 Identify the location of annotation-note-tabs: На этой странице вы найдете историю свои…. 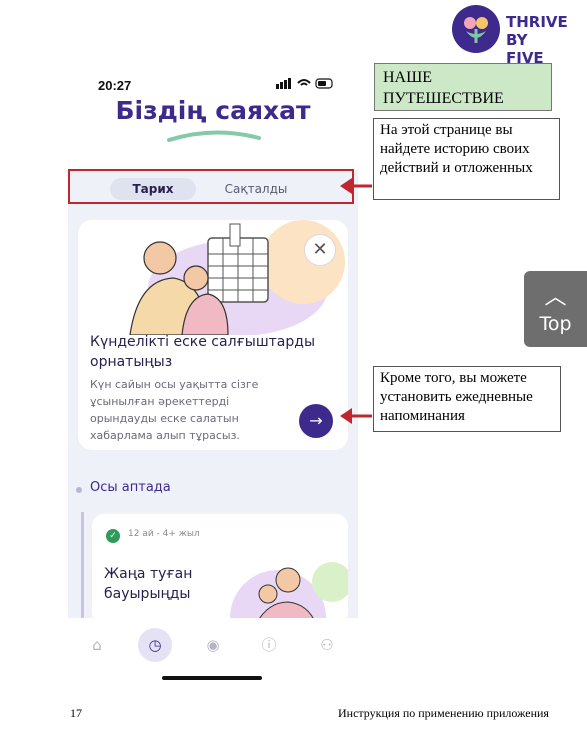
(466, 159).